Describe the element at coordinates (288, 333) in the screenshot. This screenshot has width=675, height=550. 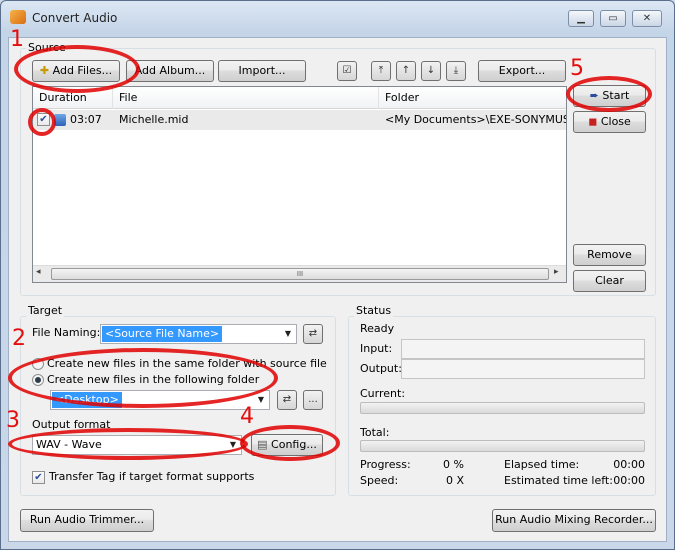
I see `chevron-down-icon: ▼` at that location.